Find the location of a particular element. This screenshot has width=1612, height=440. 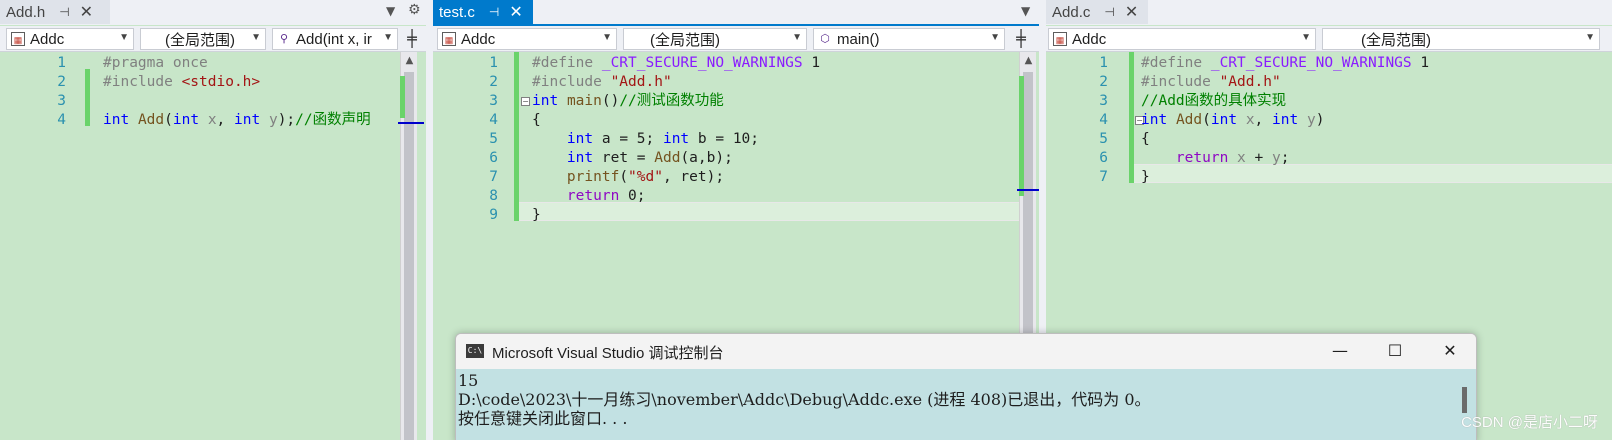

navigation-bar: ▦ Addc ▼ (全局范围) ▼ ⬡ main() ▼ ╪ is located at coordinates (736, 39).